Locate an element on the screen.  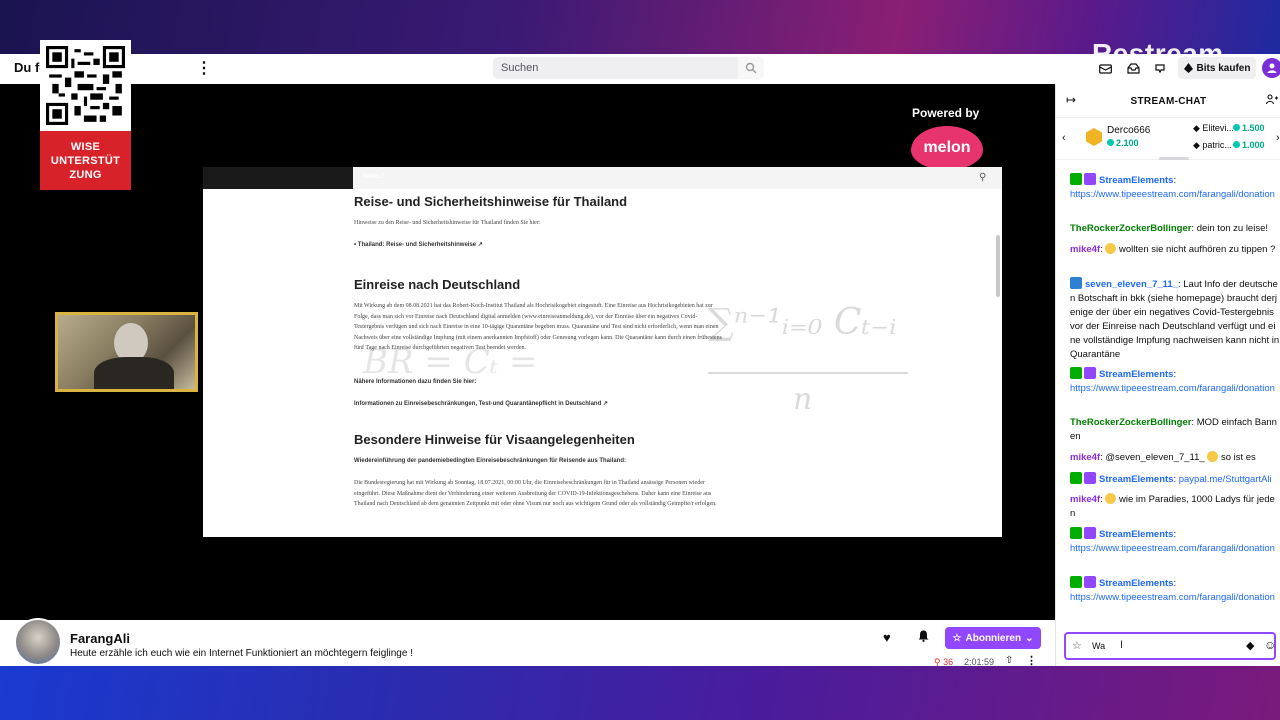
user-icon is located at coordinates (1272, 68).